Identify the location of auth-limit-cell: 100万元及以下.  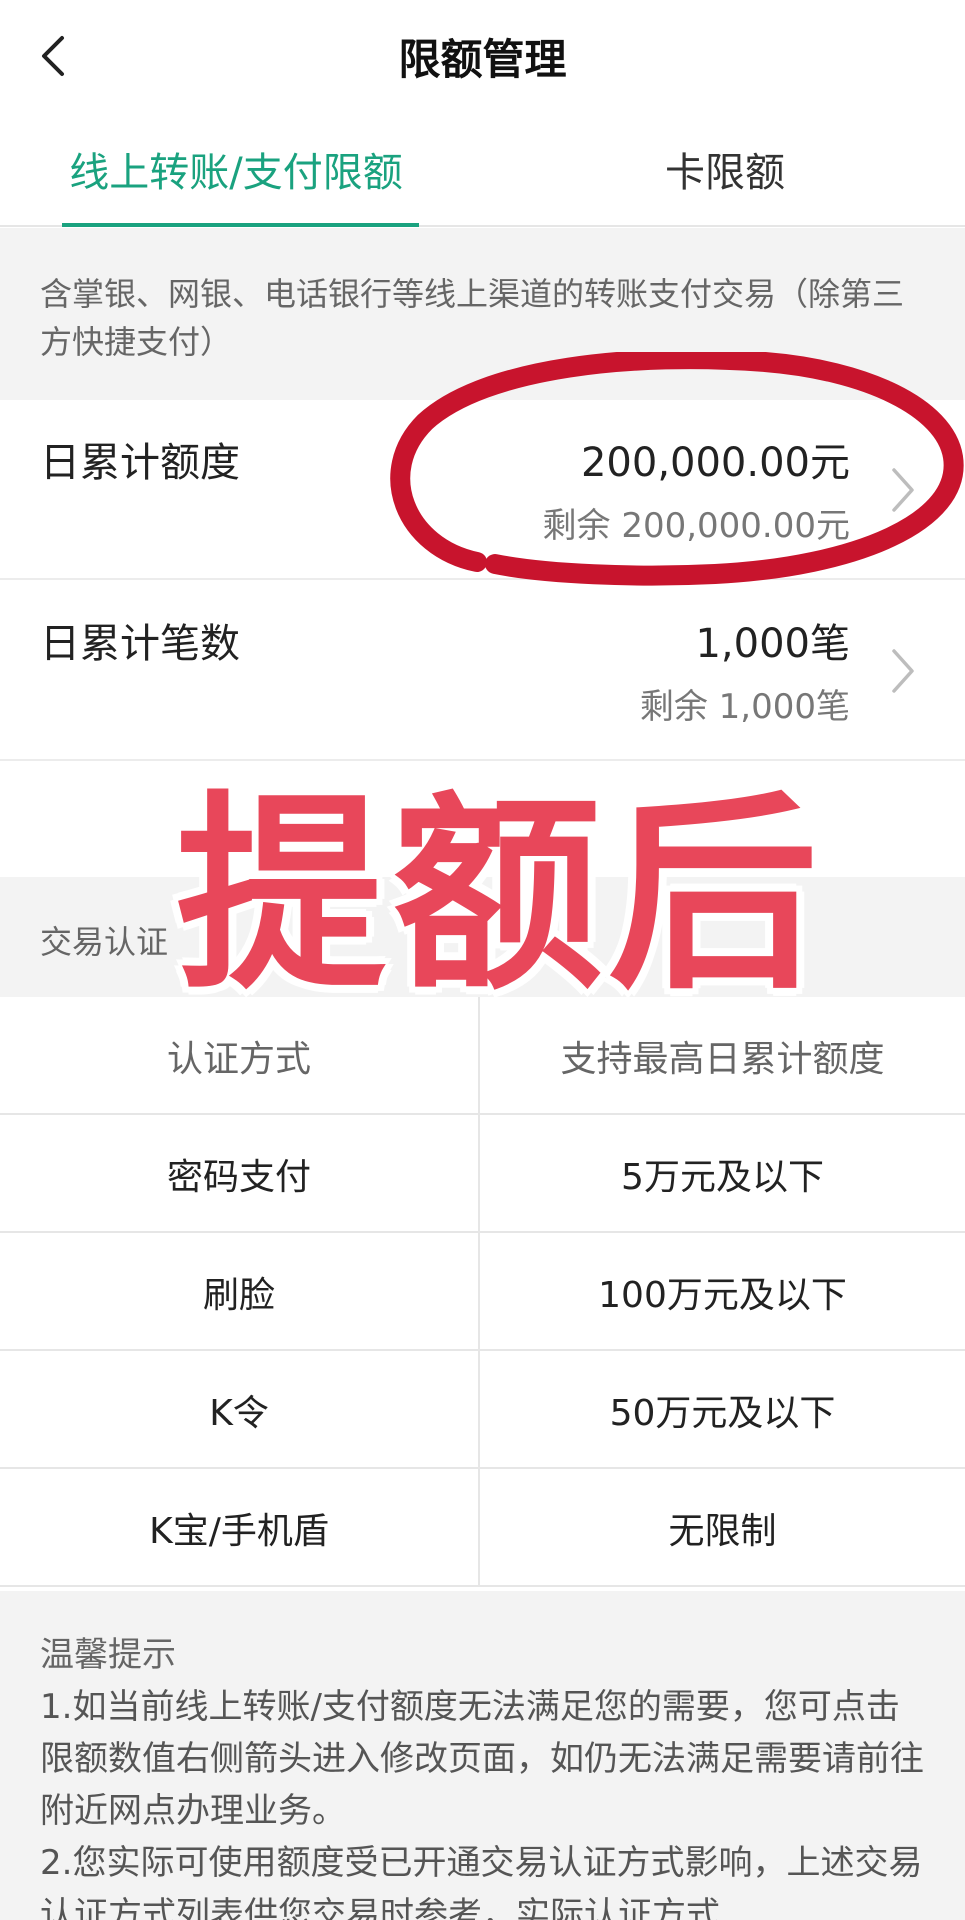
(722, 1295).